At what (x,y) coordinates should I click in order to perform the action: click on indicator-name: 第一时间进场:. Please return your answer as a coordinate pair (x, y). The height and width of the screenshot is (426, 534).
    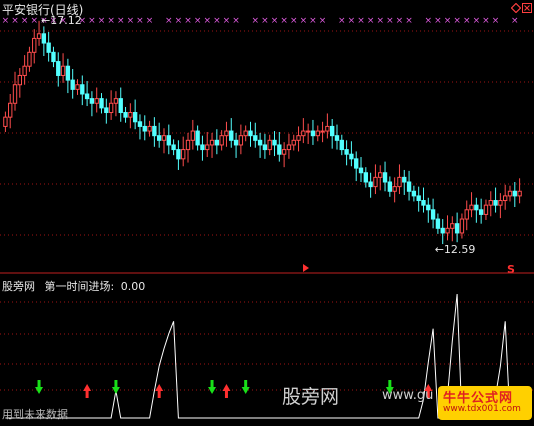
    Looking at the image, I should click on (79, 286).